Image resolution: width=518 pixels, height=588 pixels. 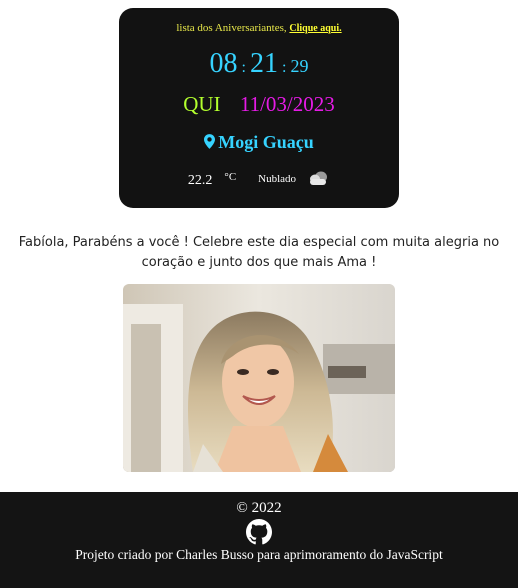 What do you see at coordinates (200, 180) in the screenshot?
I see `temperature-value: 22.2` at bounding box center [200, 180].